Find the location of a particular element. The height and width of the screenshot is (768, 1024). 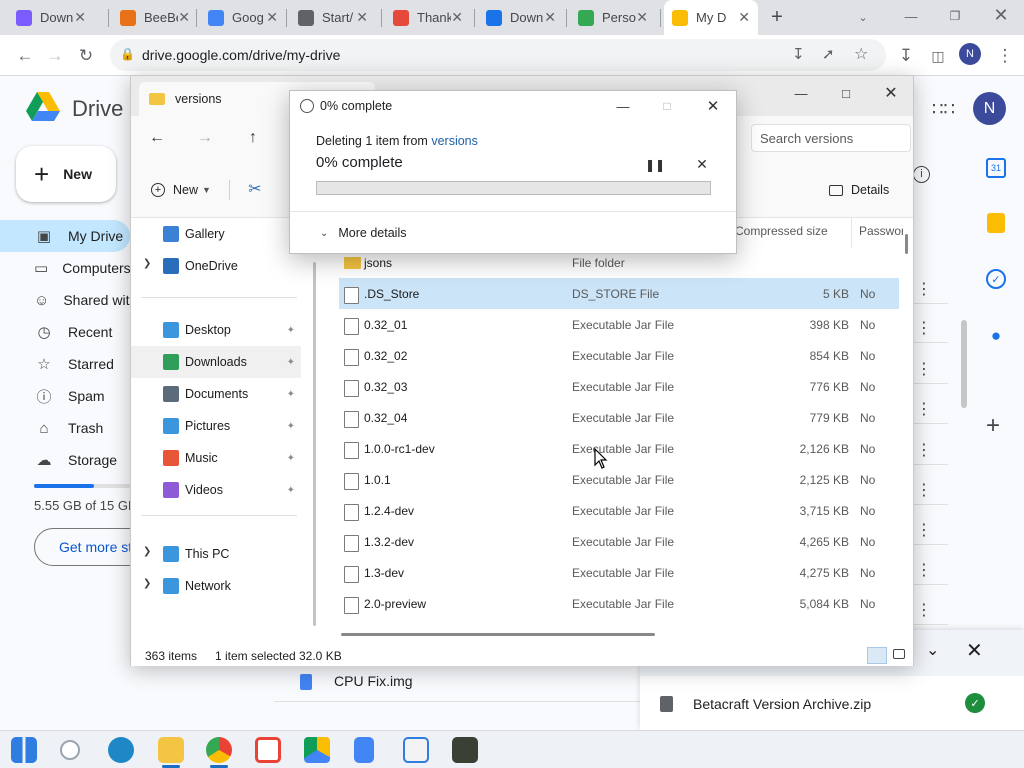

profile-avatar: N is located at coordinates (970, 54).